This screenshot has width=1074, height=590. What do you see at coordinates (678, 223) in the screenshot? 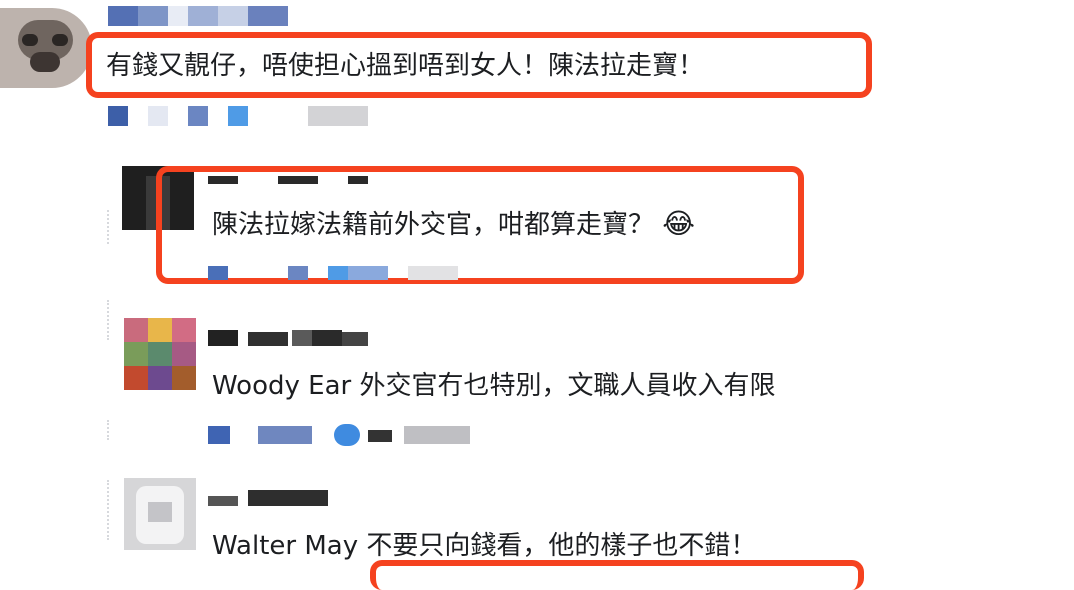
I see `laugh-emoji-icon: 😂` at bounding box center [678, 223].